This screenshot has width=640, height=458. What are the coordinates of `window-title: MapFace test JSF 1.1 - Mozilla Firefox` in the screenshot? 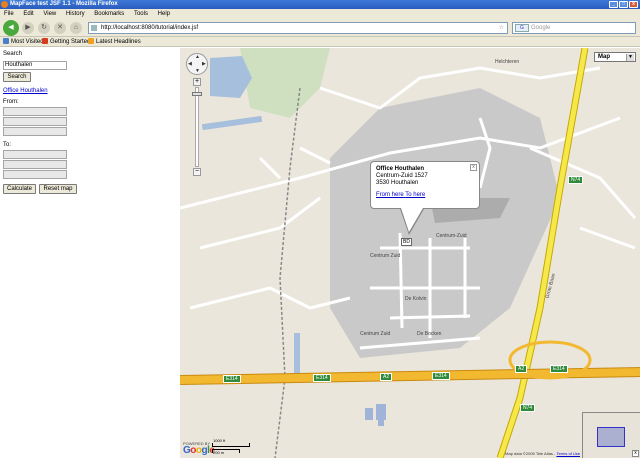 It's located at (64, 4).